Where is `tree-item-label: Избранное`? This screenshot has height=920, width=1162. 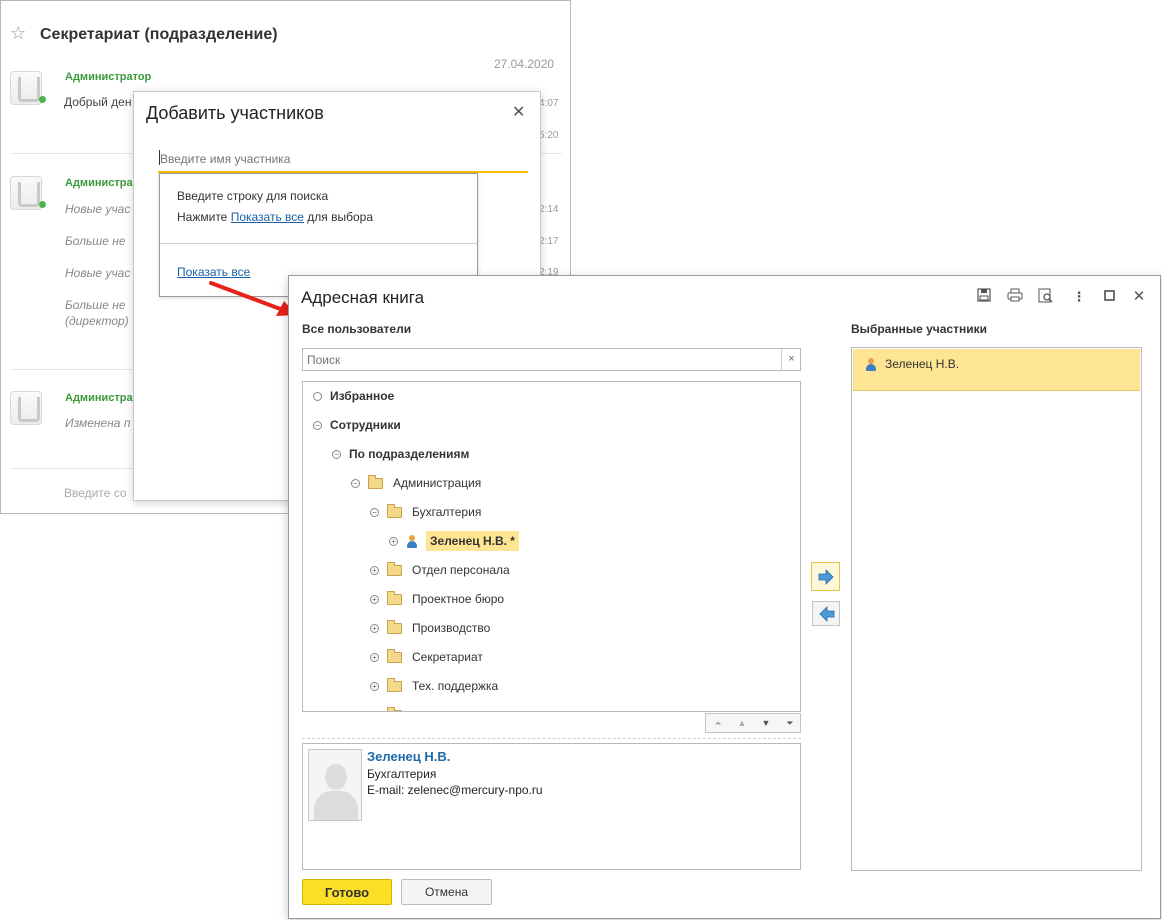 tree-item-label: Избранное is located at coordinates (362, 396).